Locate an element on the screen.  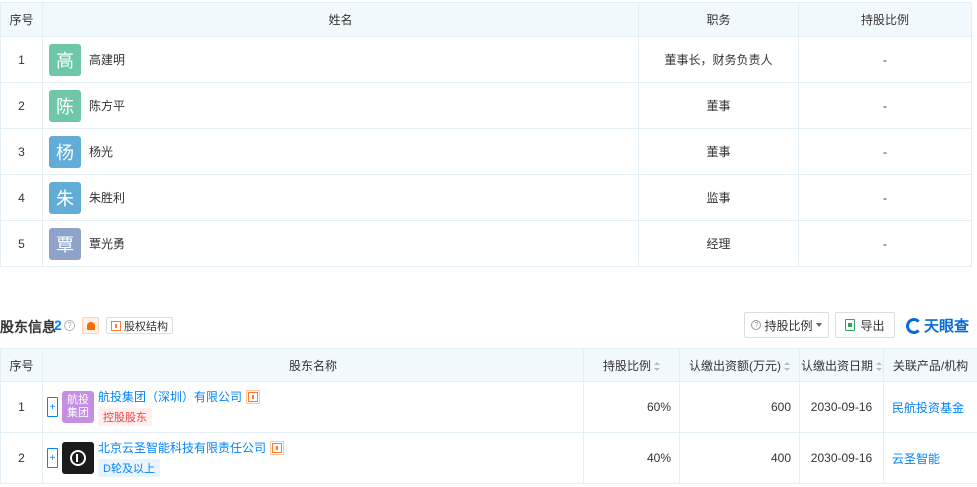
ratio-filter-label: 持股比例 is located at coordinates (788, 325).